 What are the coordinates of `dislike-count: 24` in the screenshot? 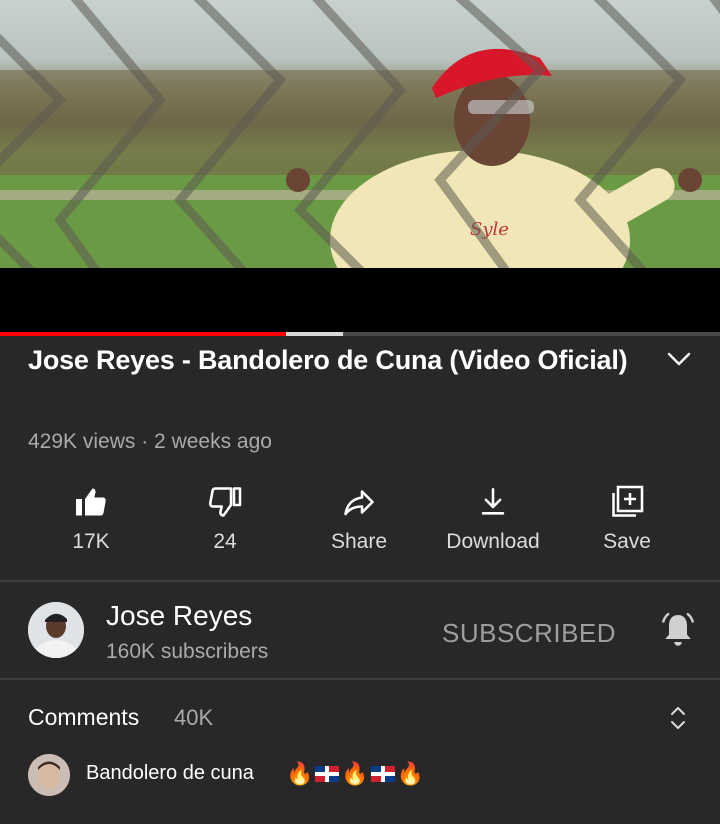 It's located at (225, 541).